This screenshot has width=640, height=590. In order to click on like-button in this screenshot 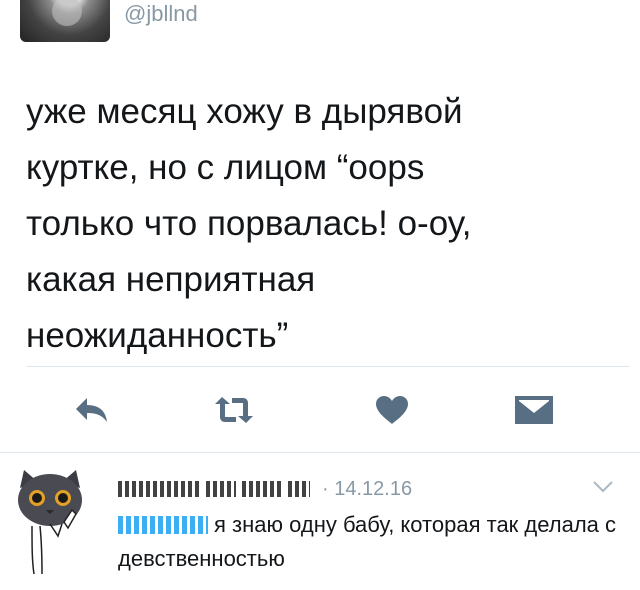, I will do `click(392, 410)`.